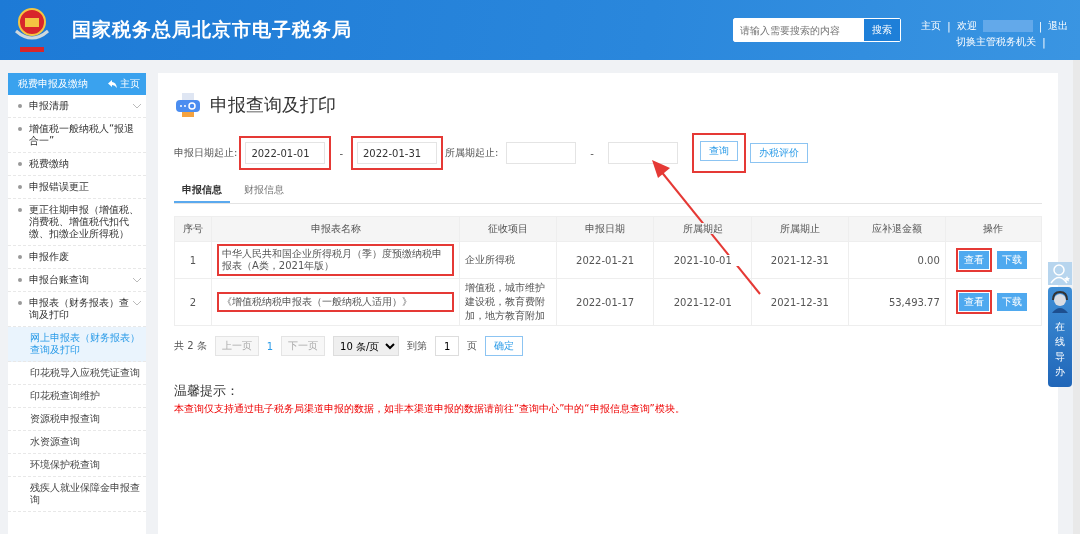 The image size is (1080, 534). What do you see at coordinates (77, 222) in the screenshot?
I see `sidebar-item: 更正往期申报（增值税、消费税、增值税代扣代缴、扣缴企业所得税）` at bounding box center [77, 222].